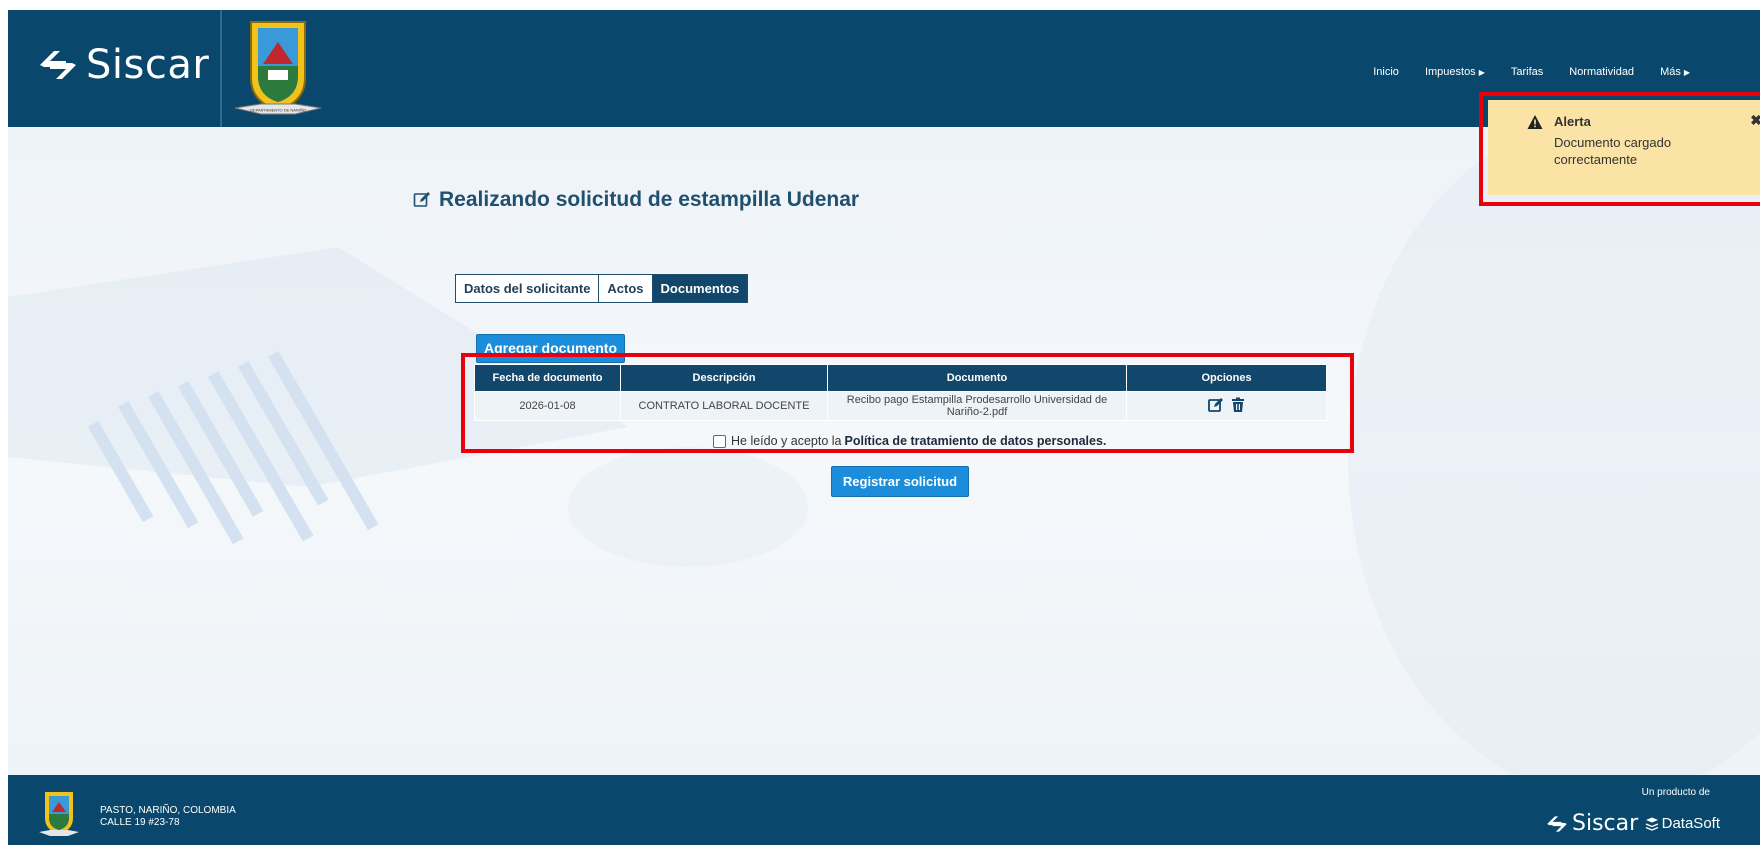 The image size is (1760, 845). I want to click on edit-icon, so click(421, 199).